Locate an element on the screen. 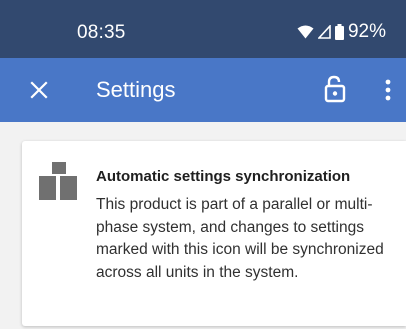  sync-units-icon is located at coordinates (58, 181).